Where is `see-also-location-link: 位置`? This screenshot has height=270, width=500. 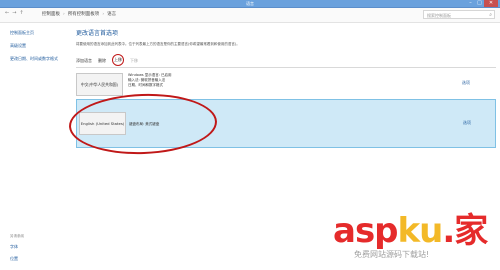 see-also-location-link: 位置 is located at coordinates (17, 259).